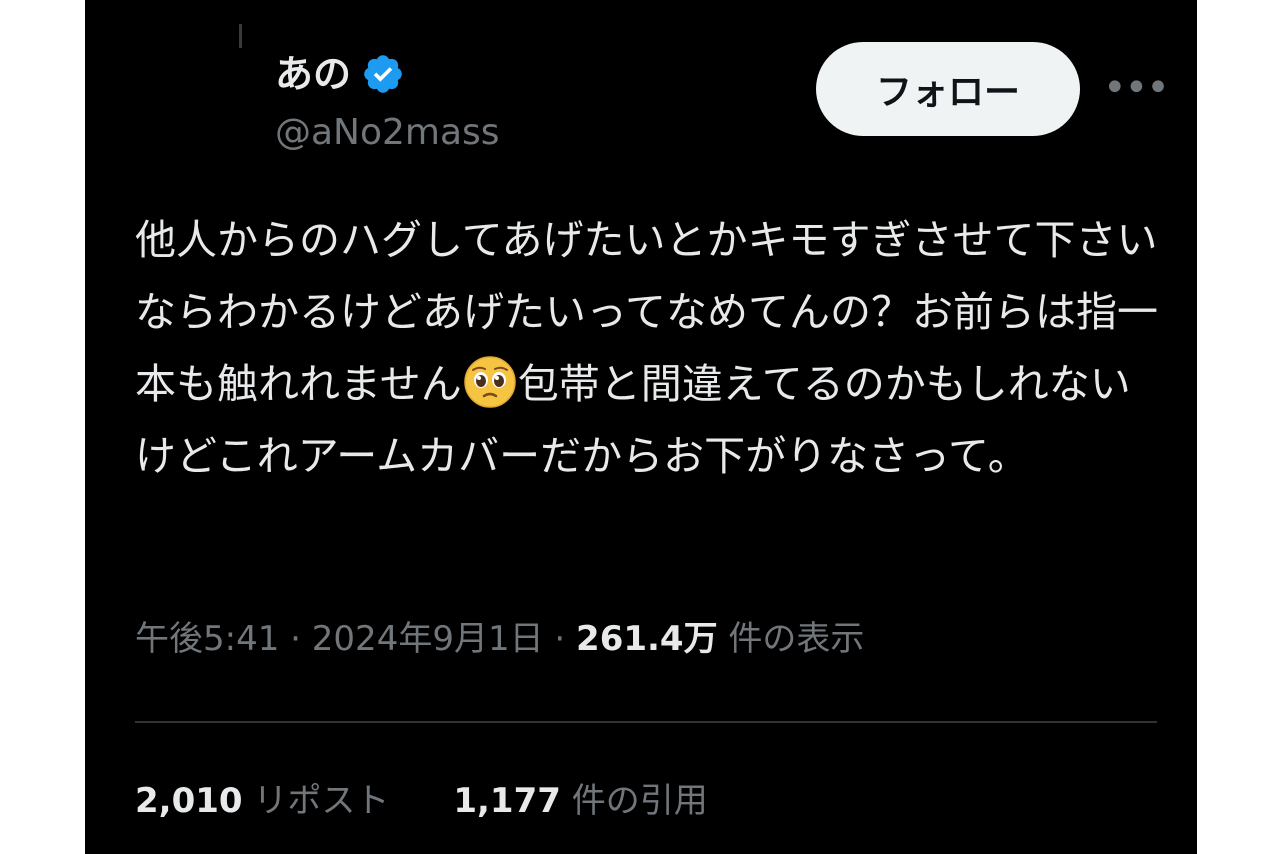 This screenshot has width=1280, height=854. I want to click on display-name-row: あの, so click(340, 74).